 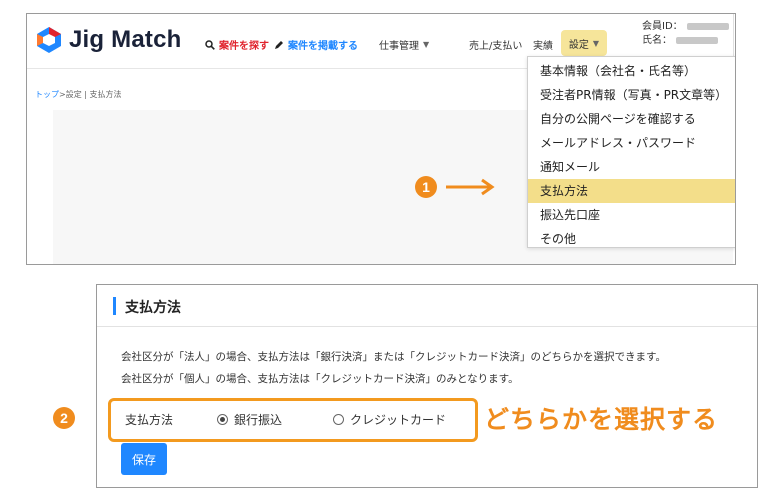 I want to click on nav-work-management: 仕事管理 ▼, so click(x=404, y=44).